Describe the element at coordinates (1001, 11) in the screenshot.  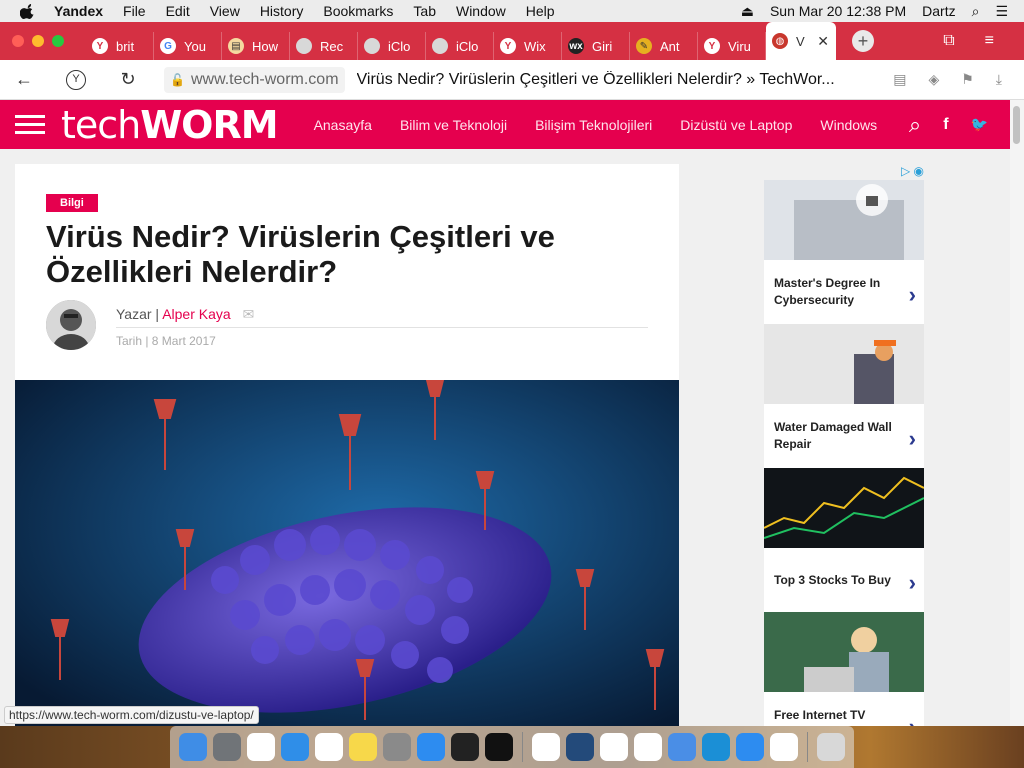
I see `control-center-icon: ☰` at that location.